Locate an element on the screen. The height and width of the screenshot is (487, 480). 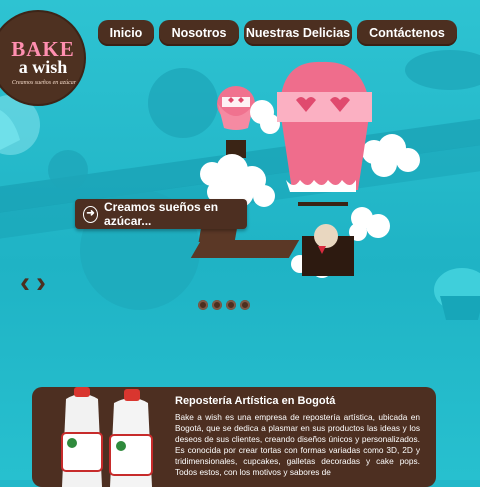
logo-subtitle: a wish is located at coordinates (43, 67).